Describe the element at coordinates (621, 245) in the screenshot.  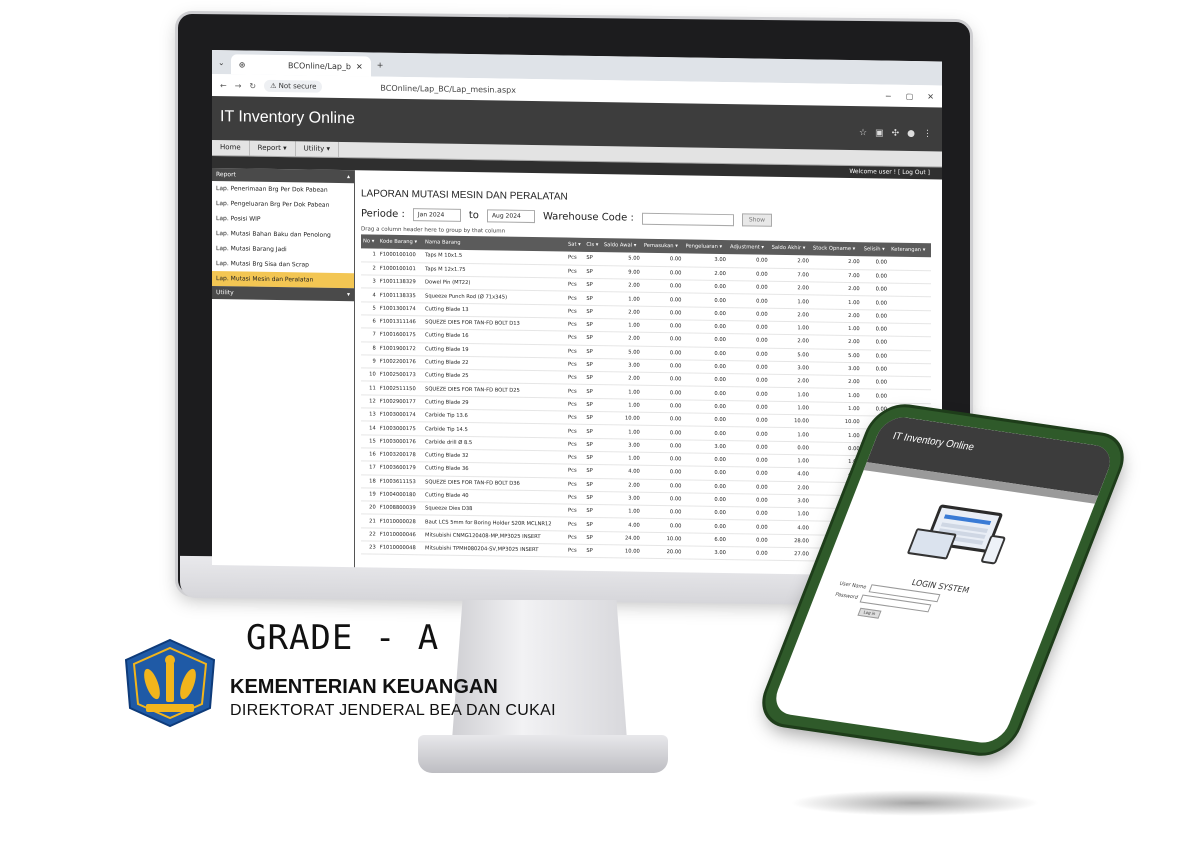
I see `column-header: Saldo Awal ▾` at that location.